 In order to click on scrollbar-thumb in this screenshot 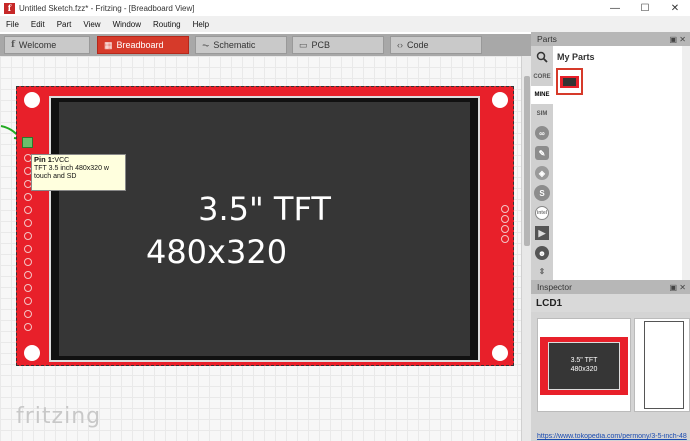, I will do `click(527, 161)`.